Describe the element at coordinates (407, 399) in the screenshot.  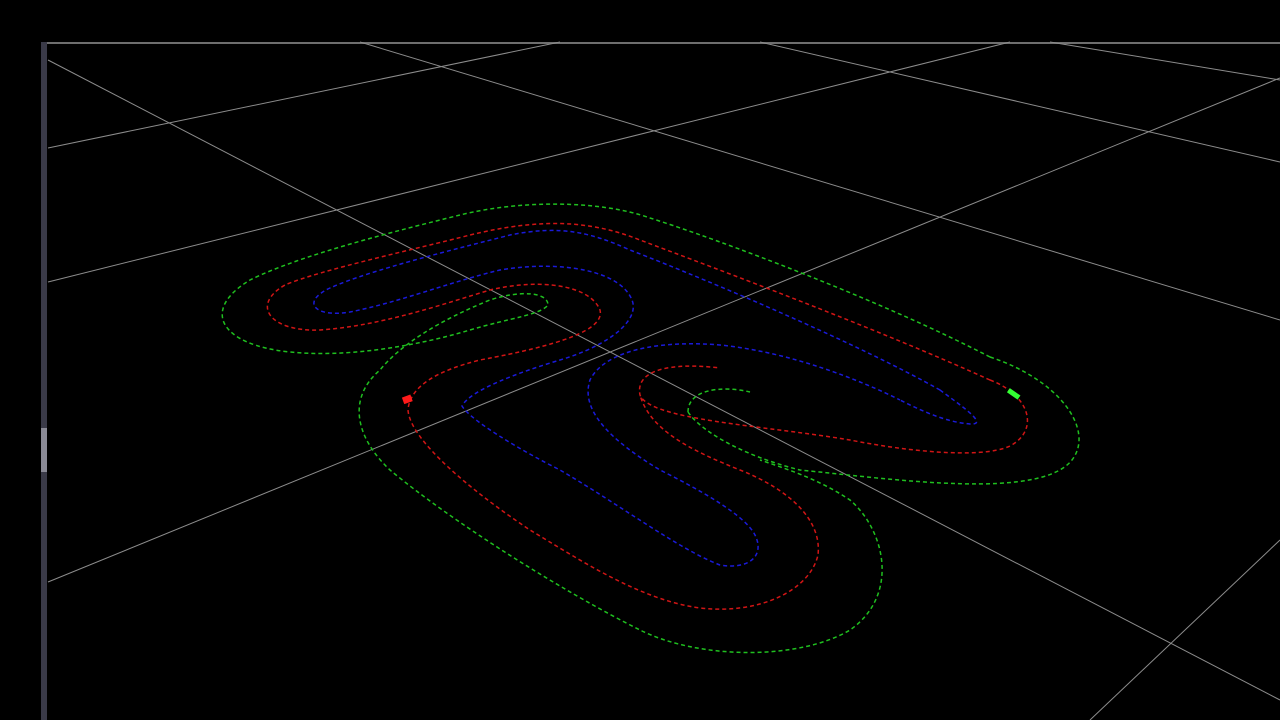
I see `start-marker` at that location.